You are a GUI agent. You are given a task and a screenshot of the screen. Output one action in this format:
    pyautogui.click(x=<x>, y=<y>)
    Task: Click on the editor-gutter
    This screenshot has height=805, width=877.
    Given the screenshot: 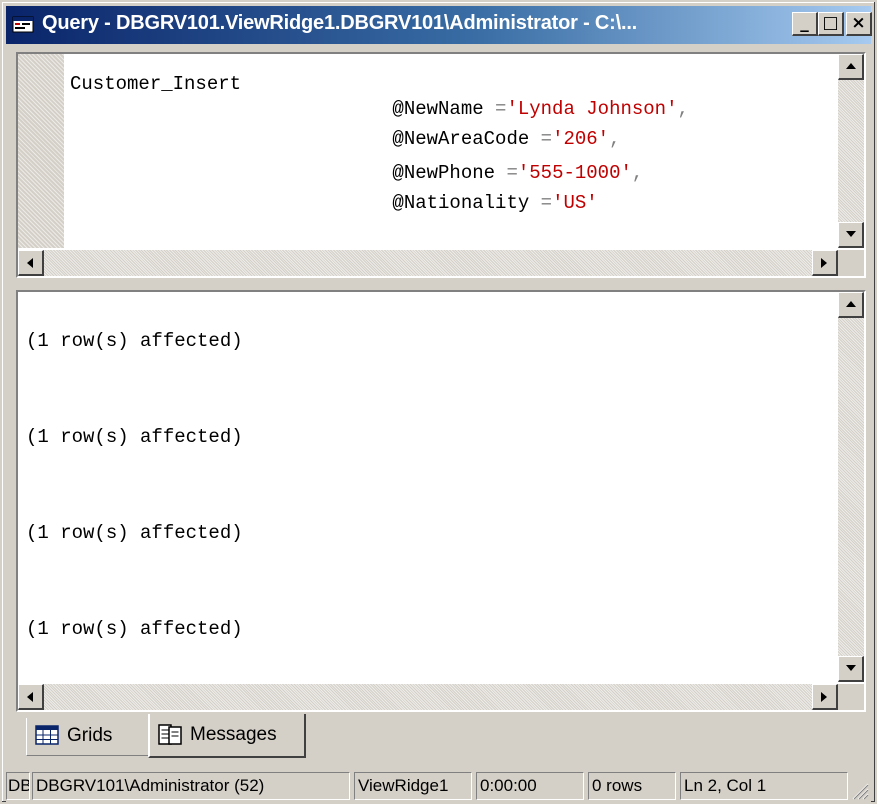 What is the action you would take?
    pyautogui.click(x=41, y=151)
    